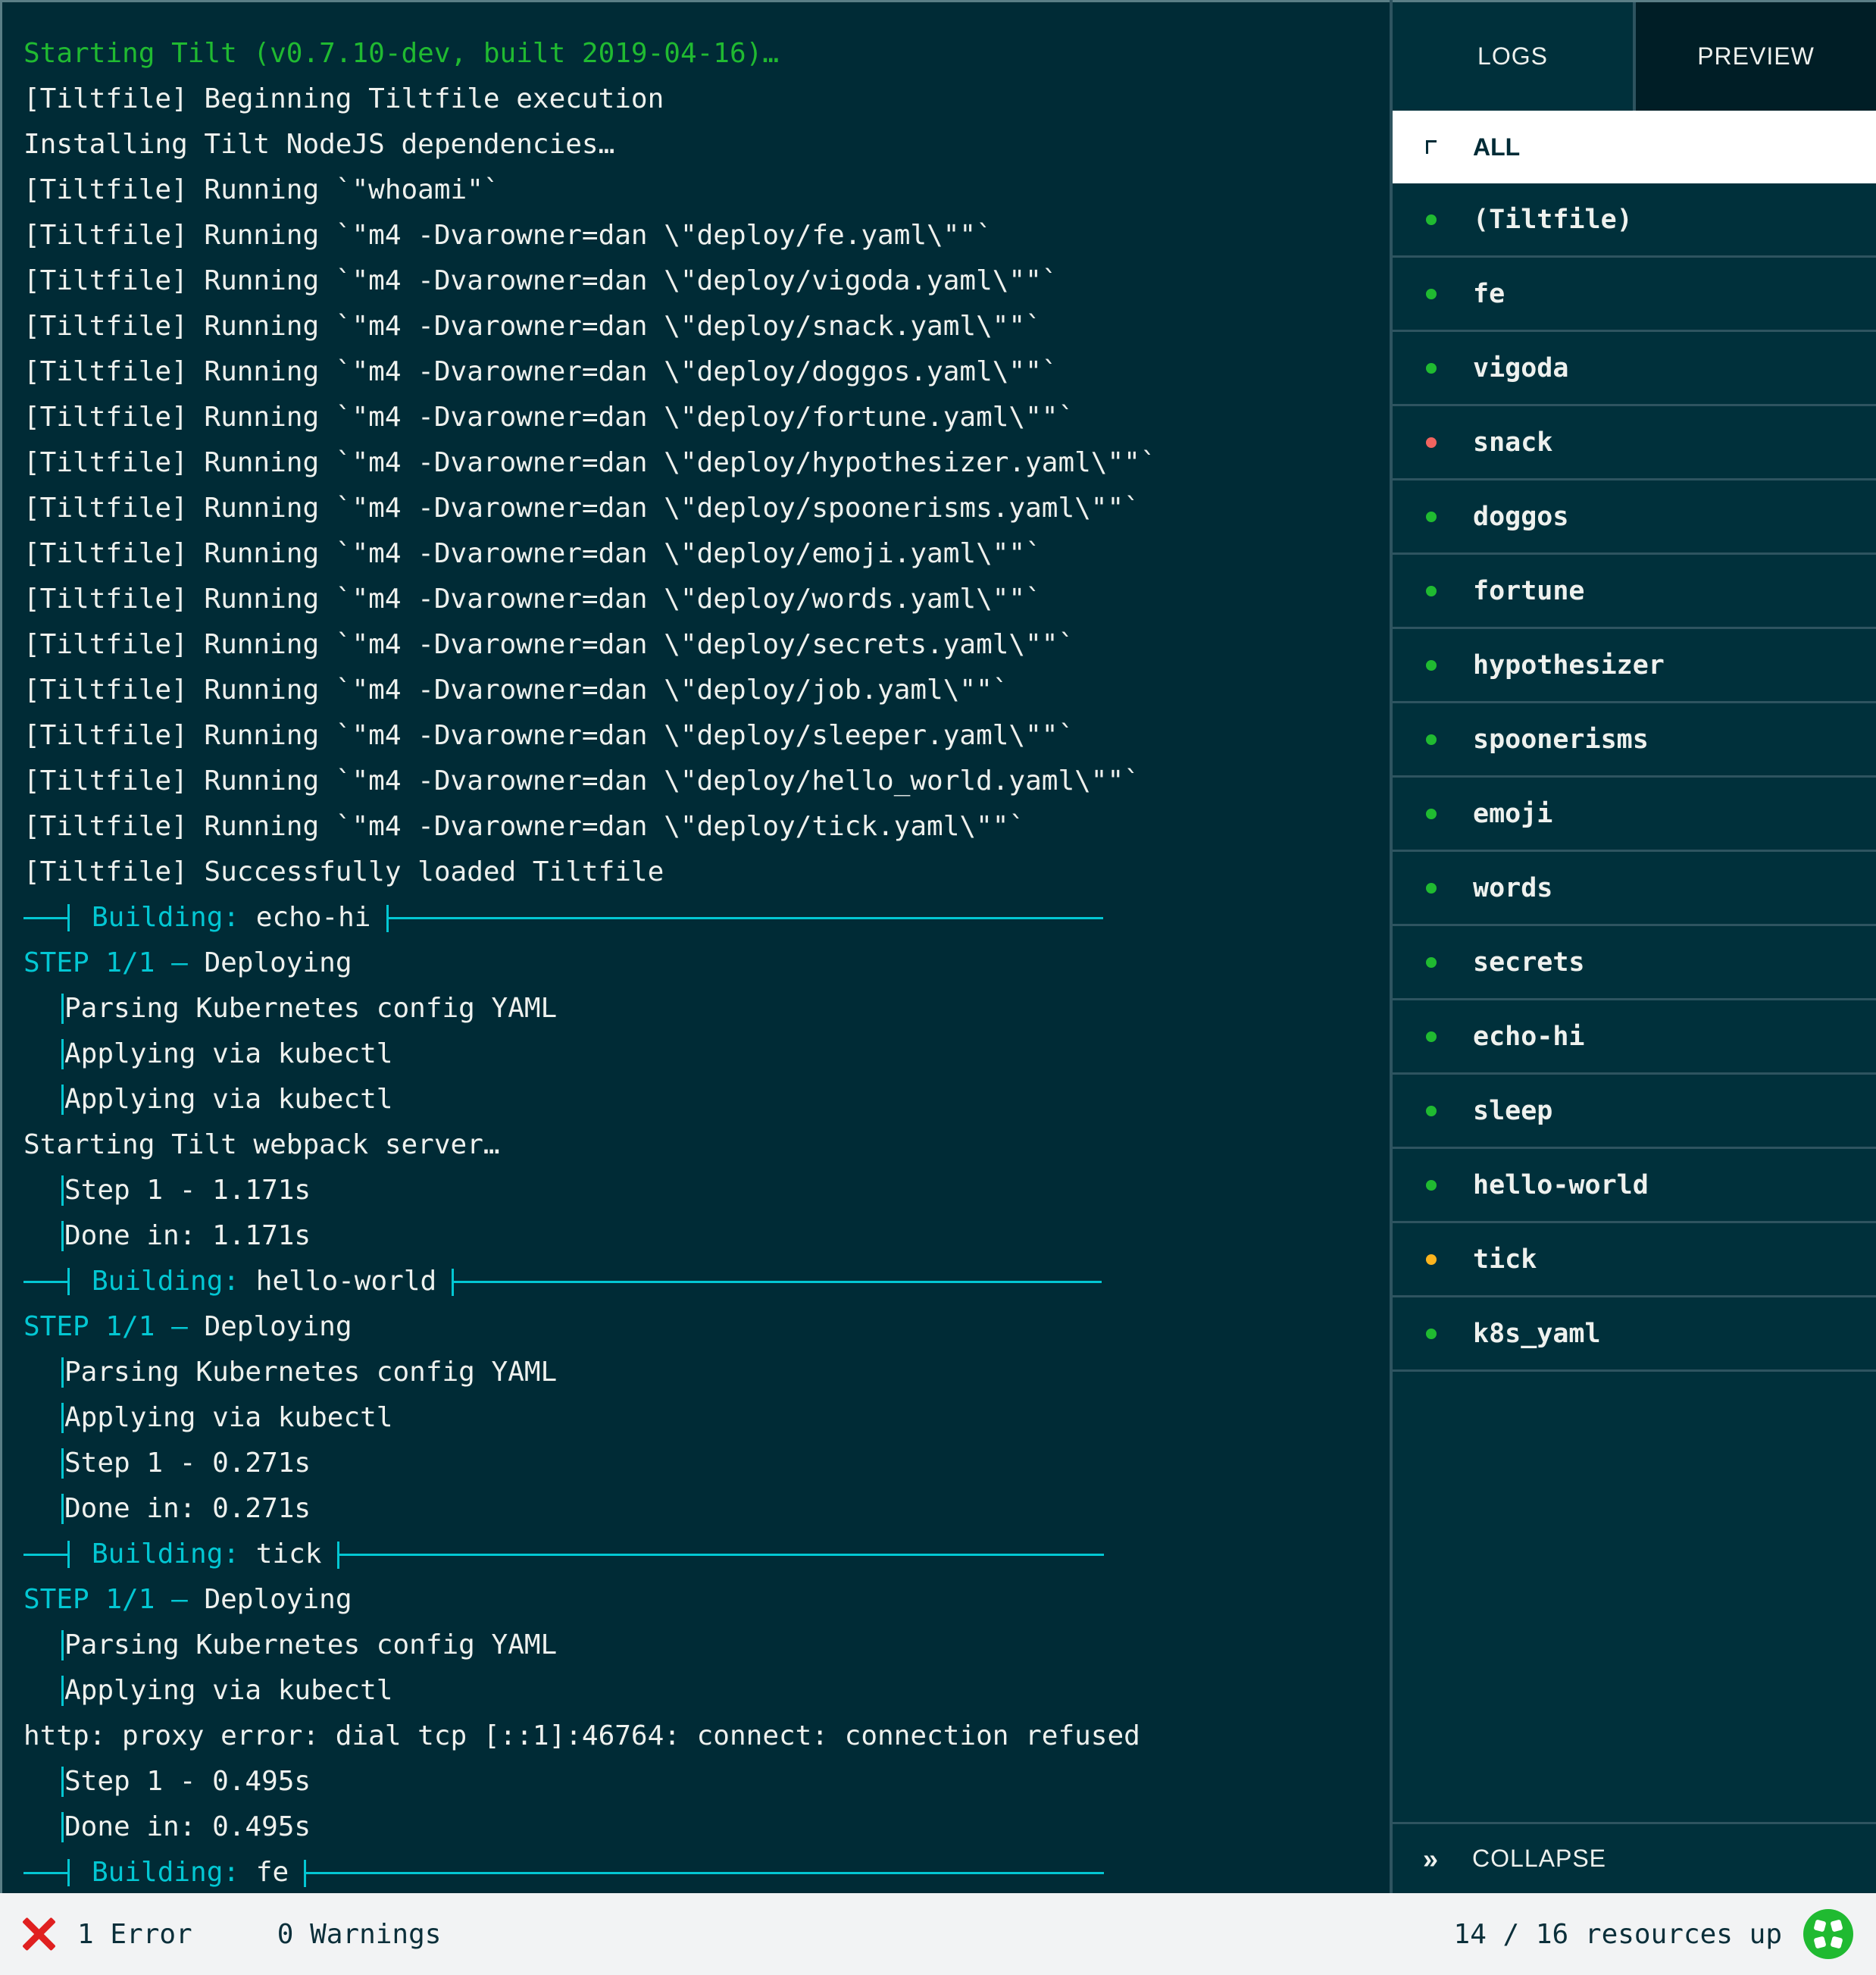  I want to click on build-header: Building: echo-hi, so click(696, 918).